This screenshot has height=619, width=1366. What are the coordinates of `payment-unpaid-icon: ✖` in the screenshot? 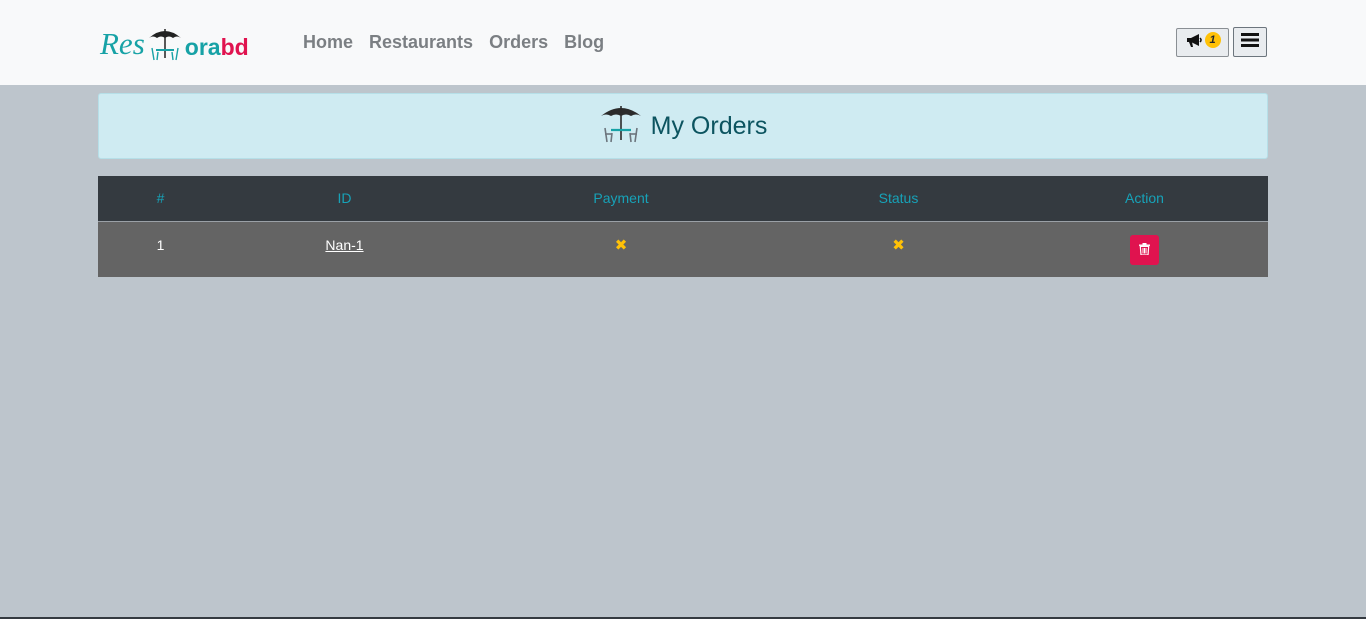 It's located at (621, 245).